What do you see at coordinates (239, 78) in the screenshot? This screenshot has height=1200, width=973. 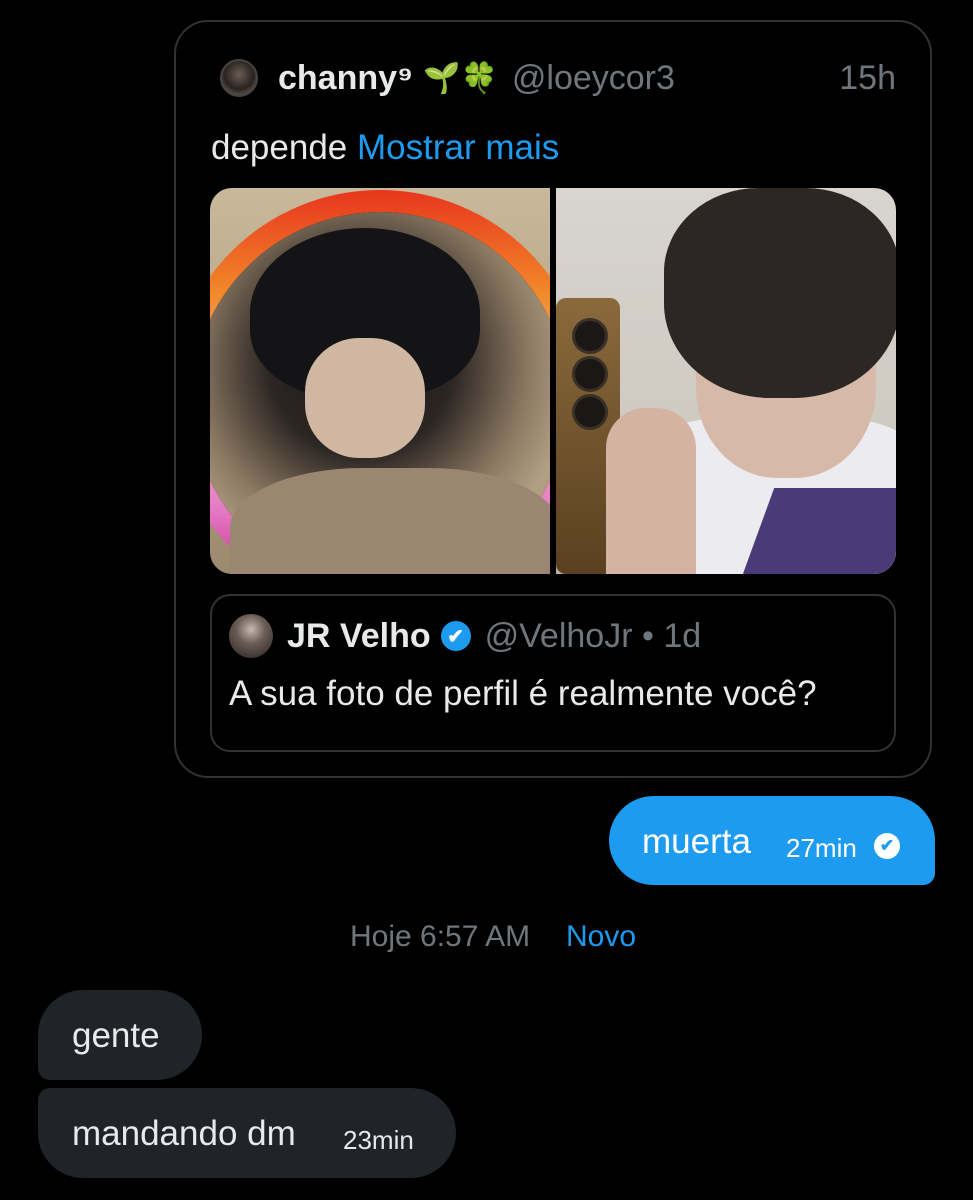 I see `author-avatar` at bounding box center [239, 78].